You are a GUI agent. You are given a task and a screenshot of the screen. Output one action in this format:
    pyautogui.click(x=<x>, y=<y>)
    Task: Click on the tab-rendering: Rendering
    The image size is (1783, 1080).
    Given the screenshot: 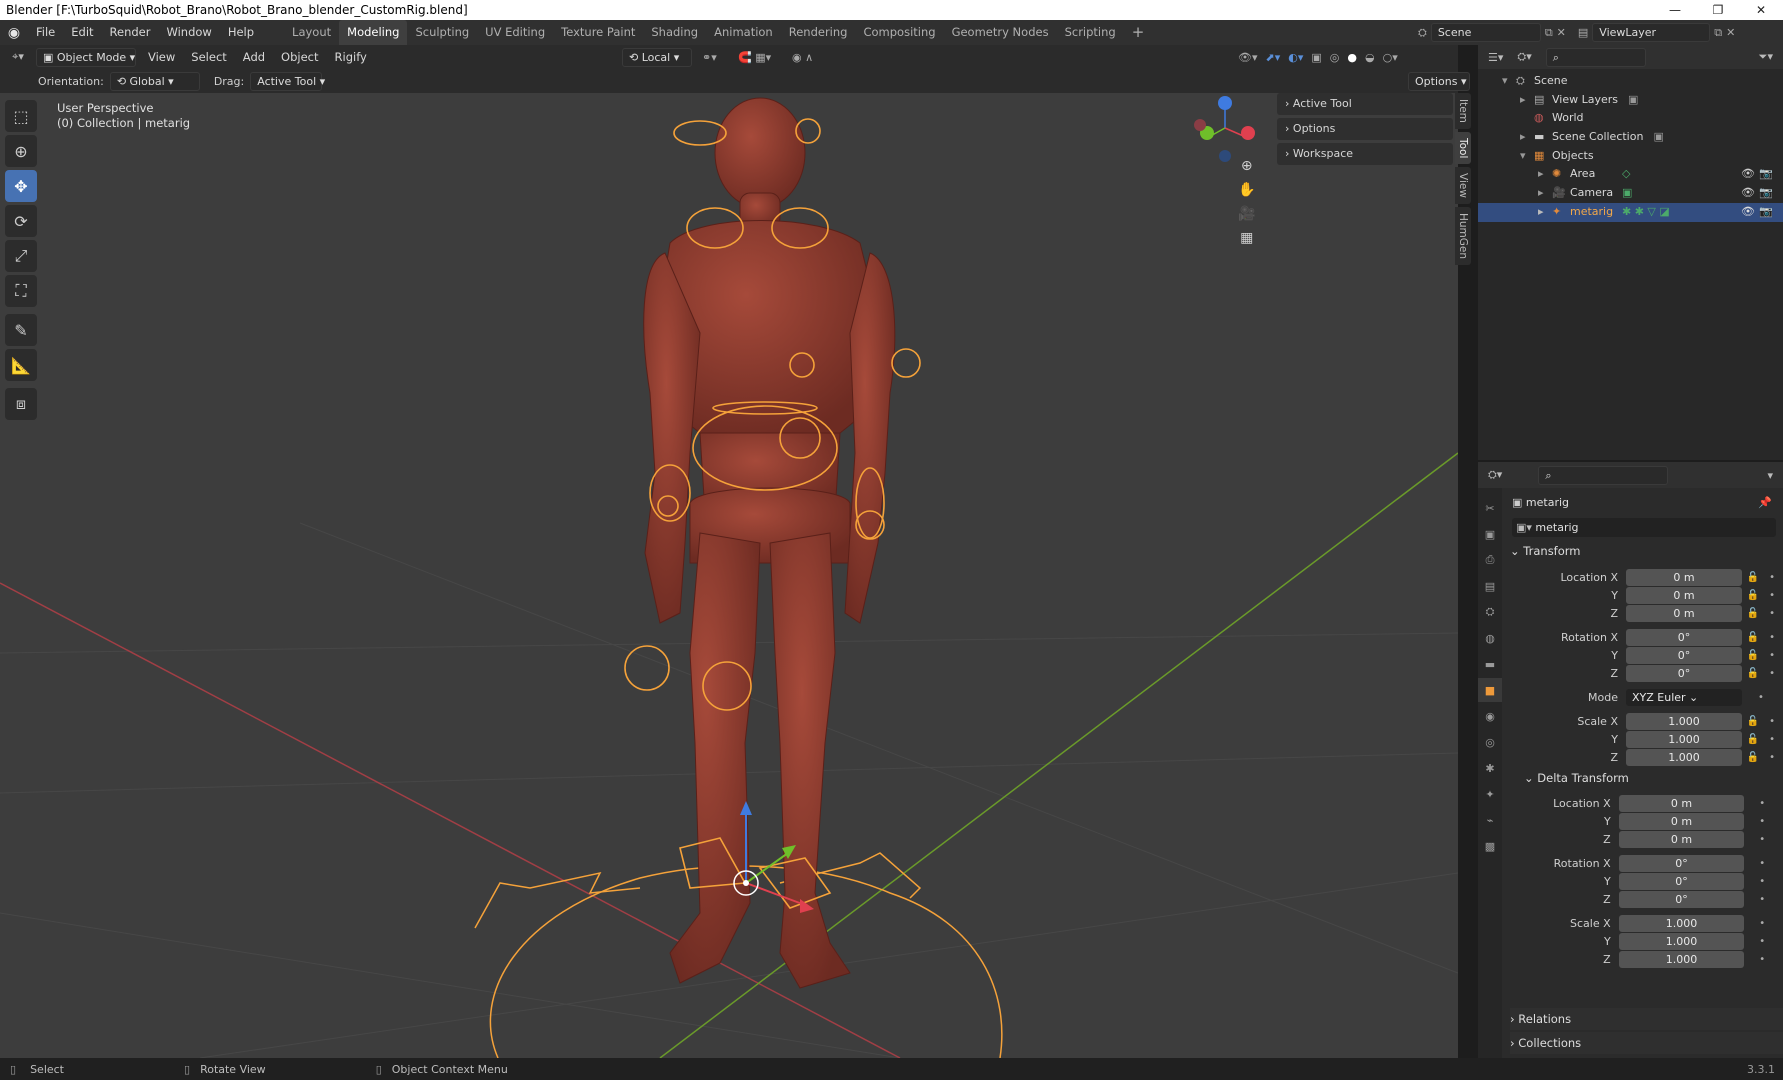 What is the action you would take?
    pyautogui.click(x=818, y=32)
    